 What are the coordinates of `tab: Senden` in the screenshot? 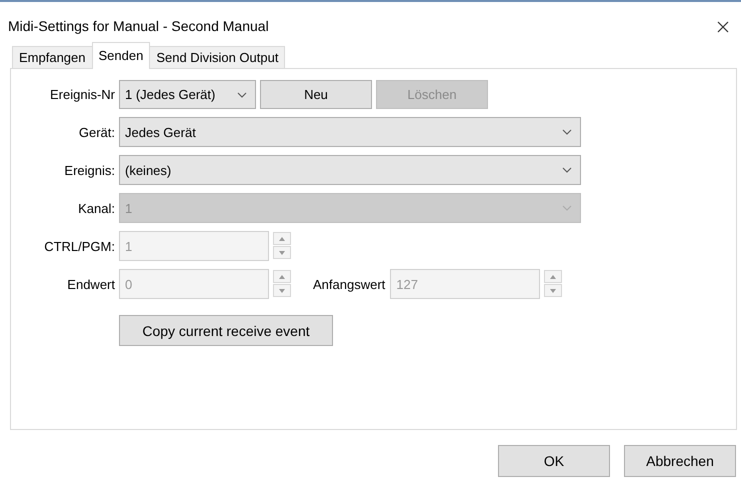 It's located at (121, 55).